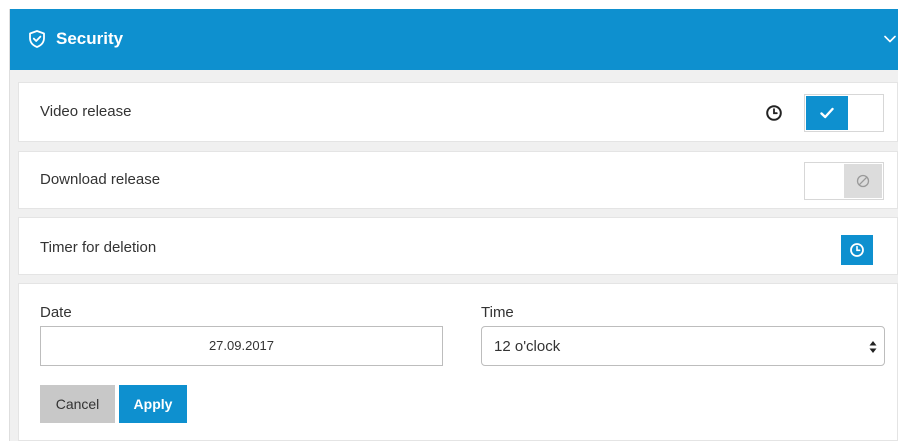  Describe the element at coordinates (241, 346) in the screenshot. I see `date-input: 27.09.2017` at that location.